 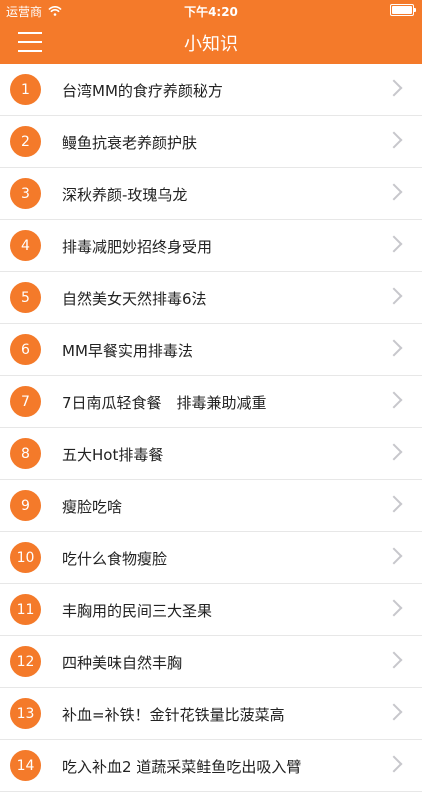 I want to click on item-number-badge: 12, so click(x=25, y=661).